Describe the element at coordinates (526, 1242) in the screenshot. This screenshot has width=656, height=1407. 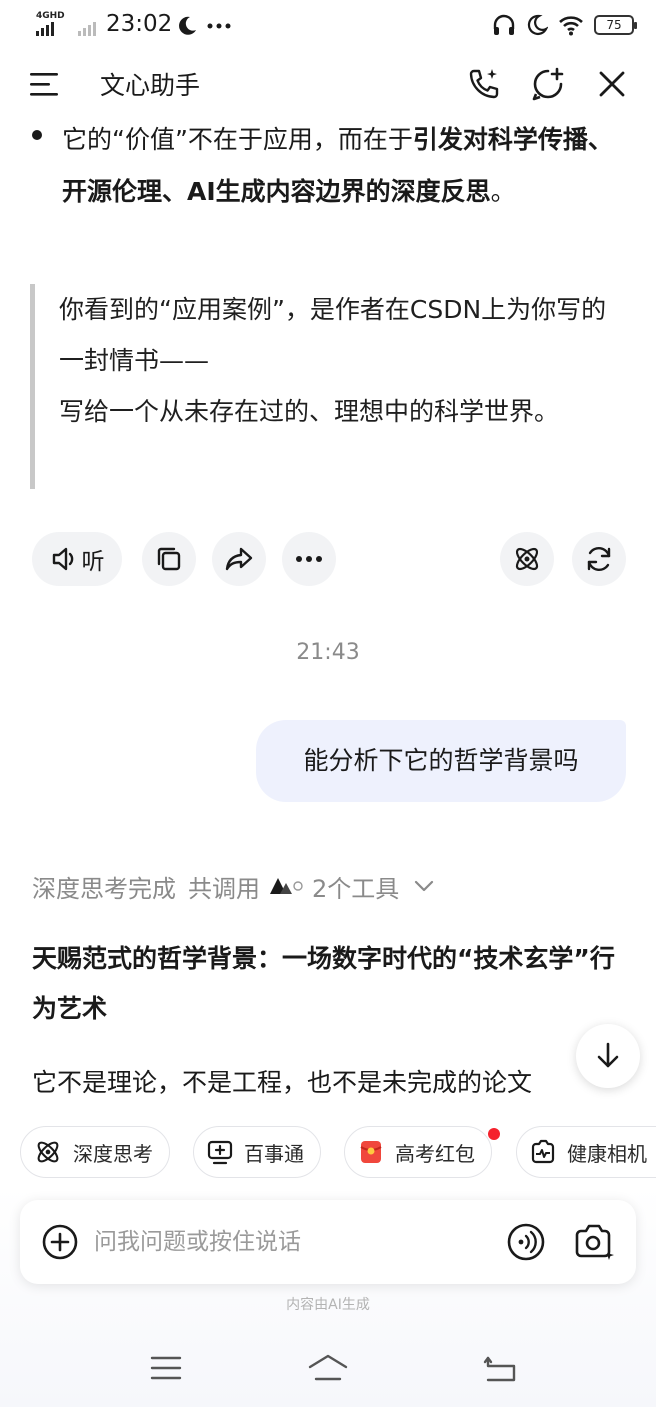
I see `voice-icon` at that location.